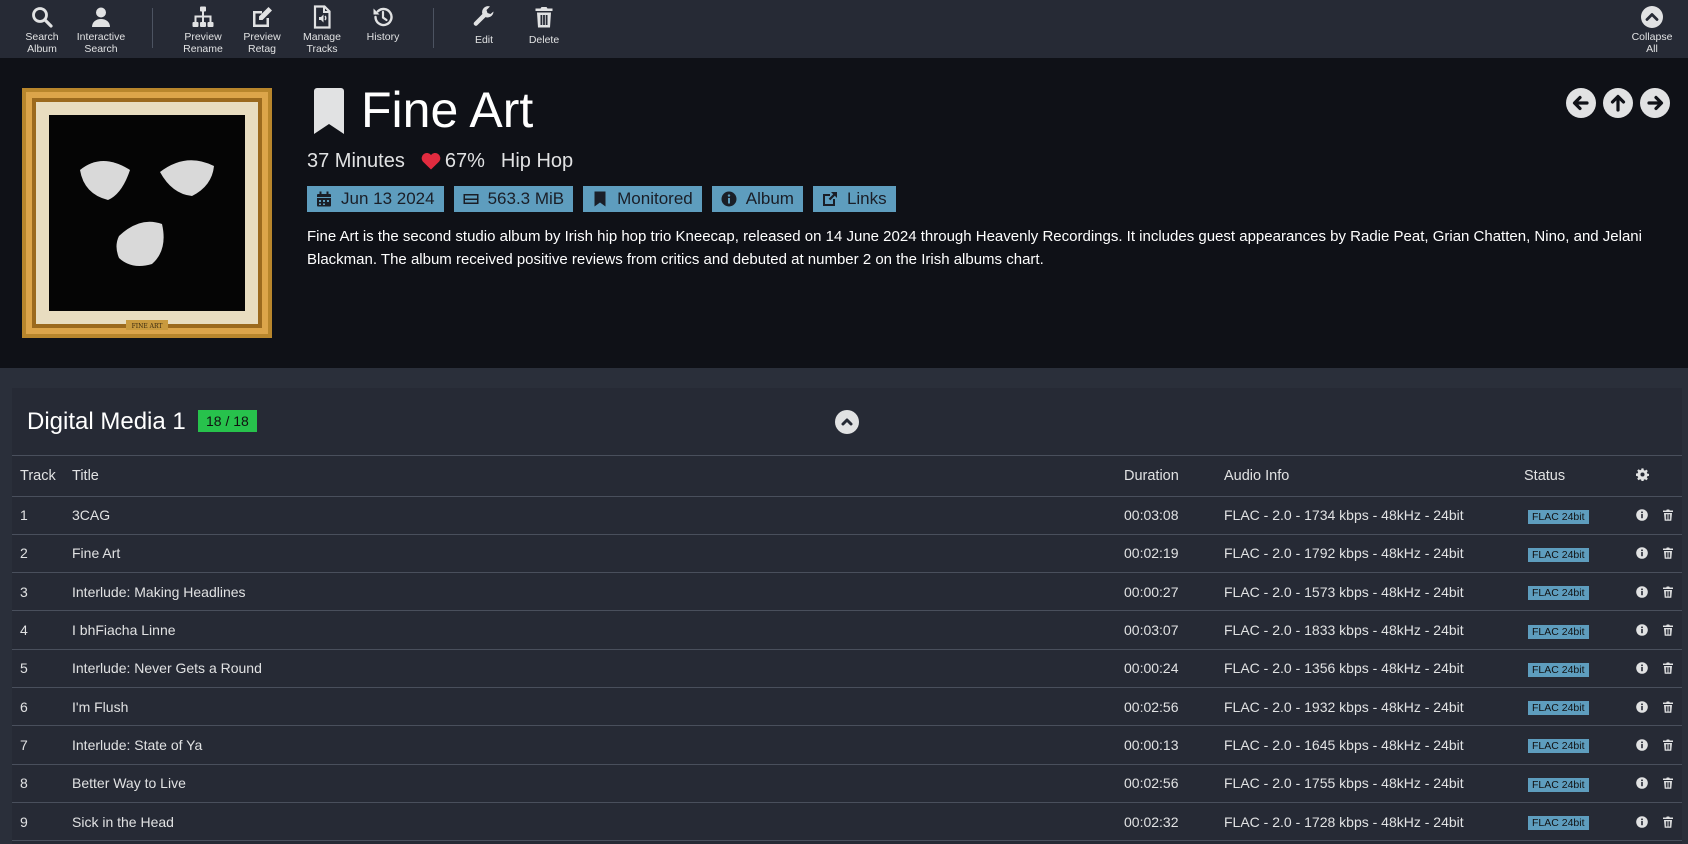 The image size is (1688, 844). Describe the element at coordinates (590, 745) in the screenshot. I see `track-title: Interlude: State of Ya` at that location.